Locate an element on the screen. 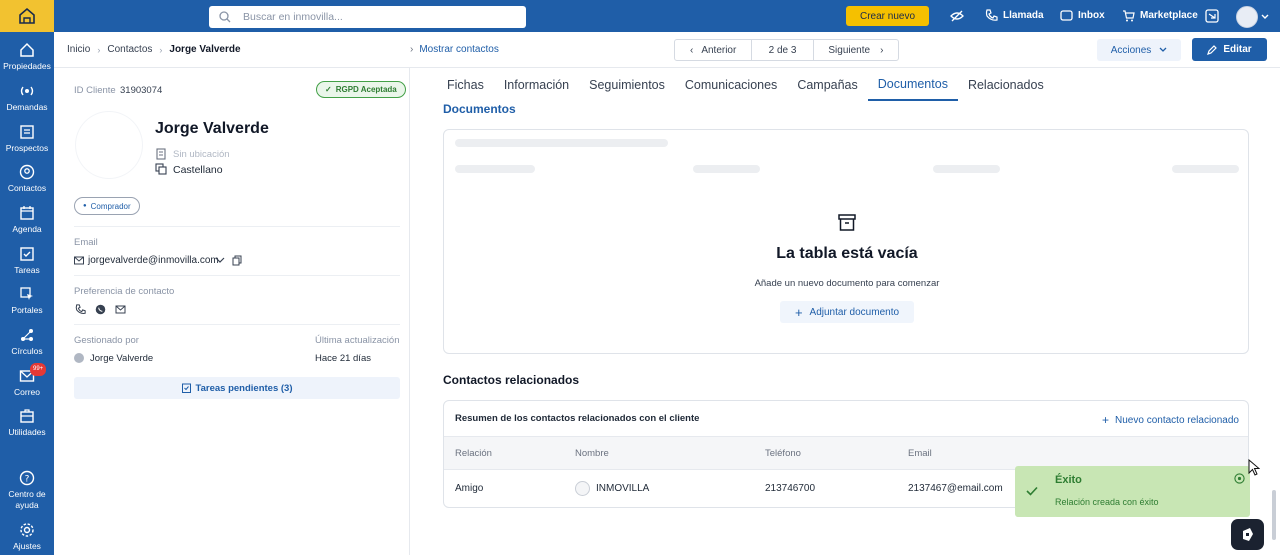 The width and height of the screenshot is (1280, 555). logo-icon is located at coordinates (27, 15).